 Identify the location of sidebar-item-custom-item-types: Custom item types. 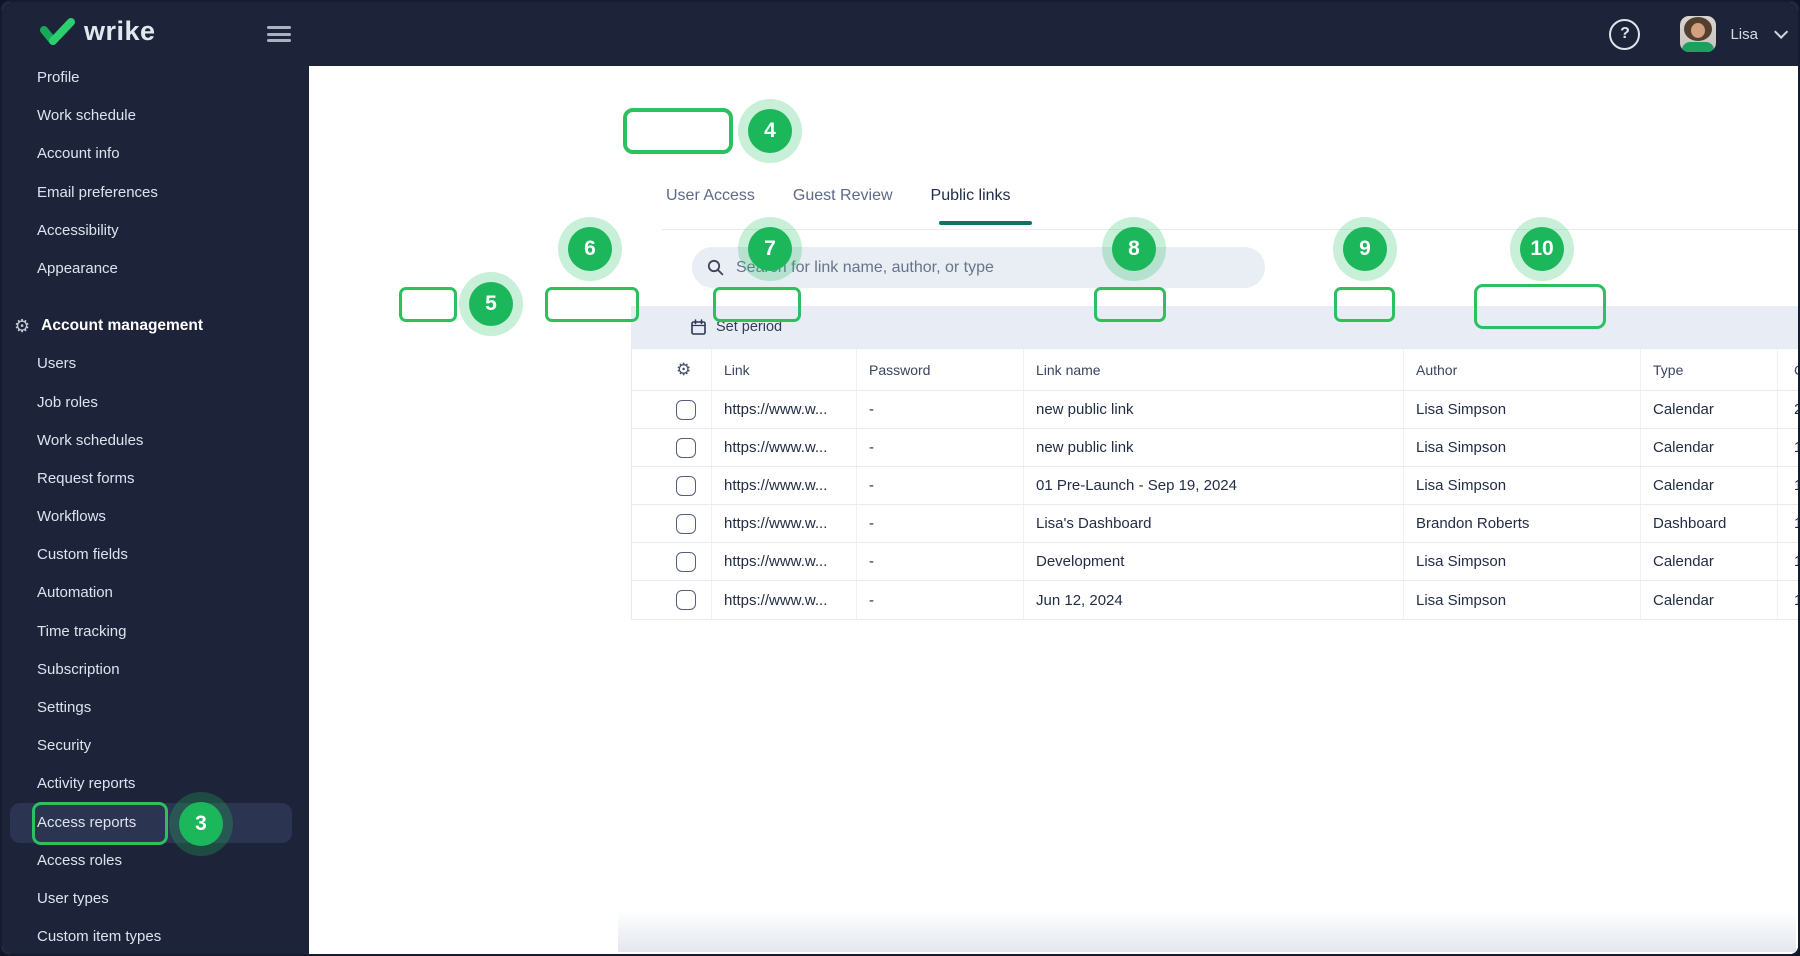
(155, 936).